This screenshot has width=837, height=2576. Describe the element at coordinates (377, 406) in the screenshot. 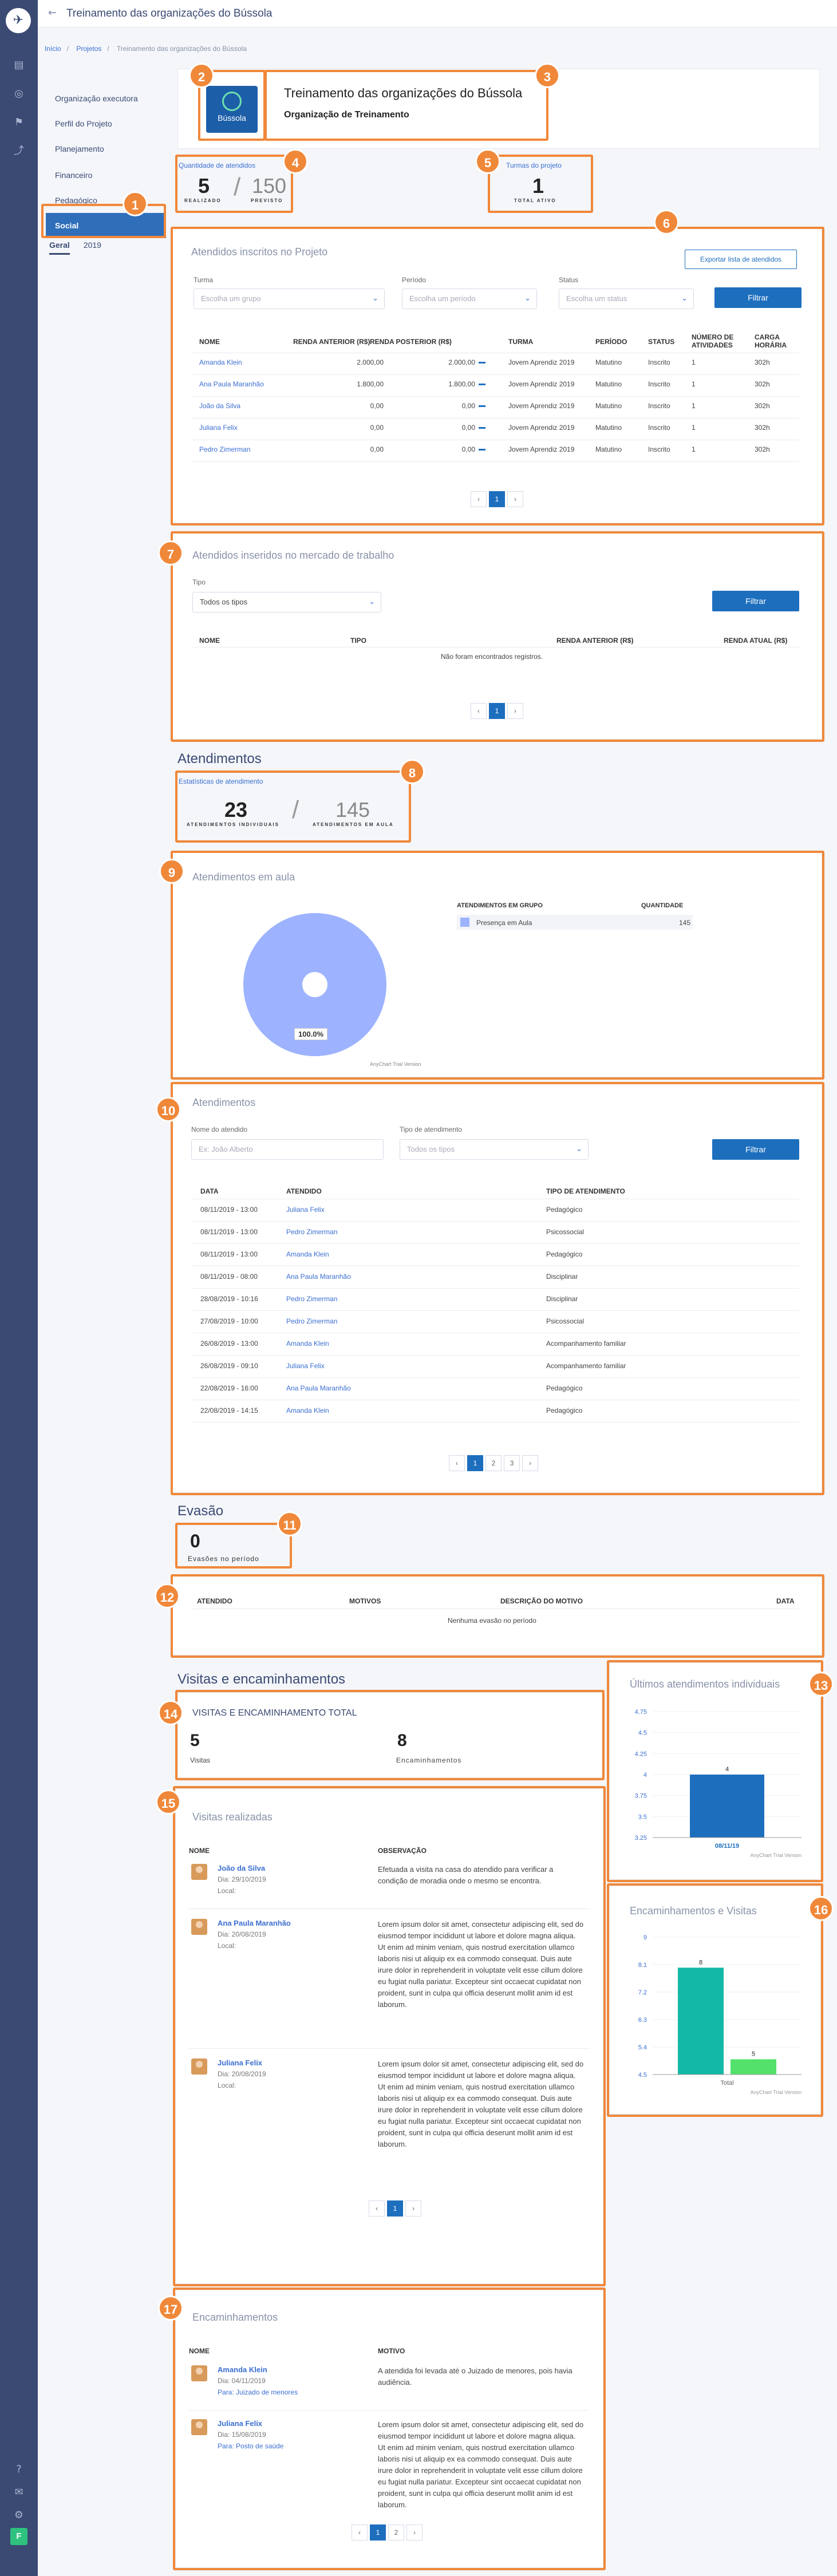

I see `table-cell: 0,00` at that location.